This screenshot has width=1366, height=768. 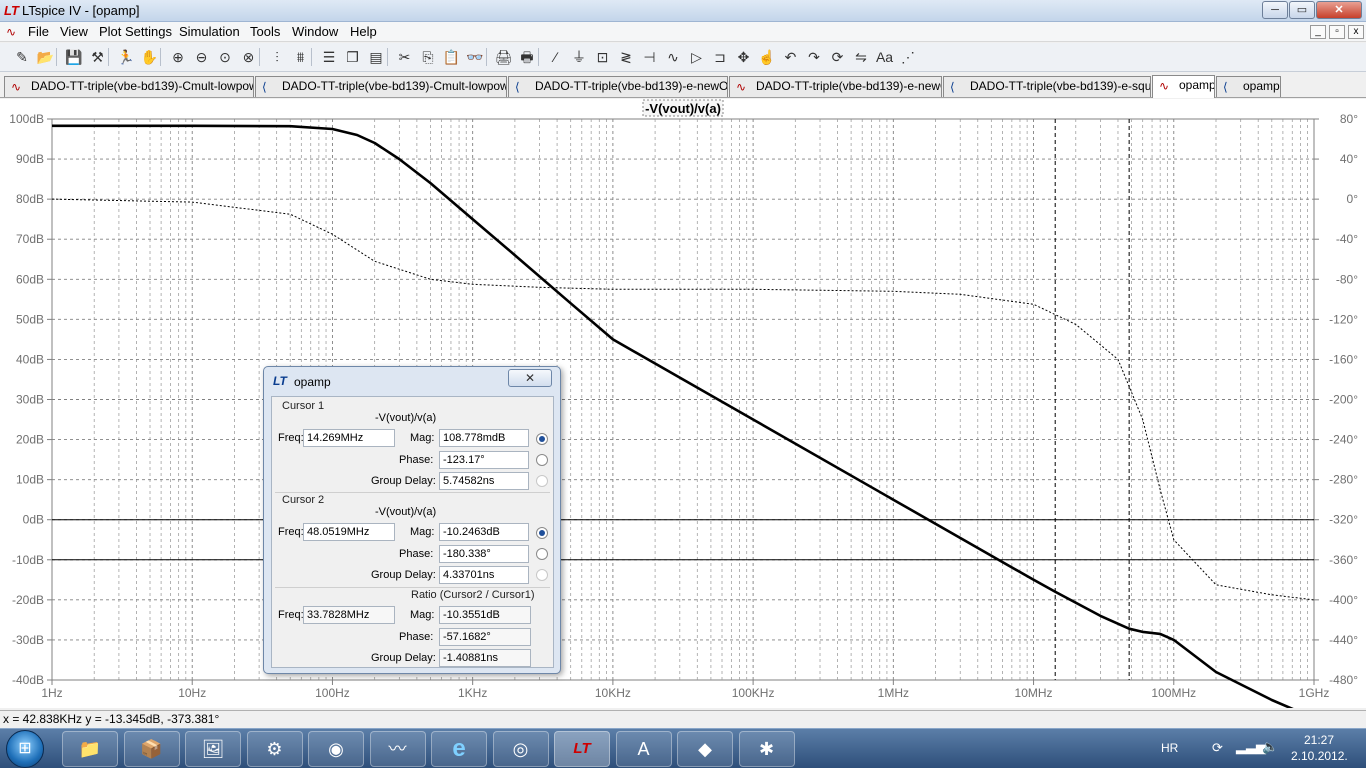 I want to click on copy-icon: ⎘, so click(x=428, y=57).